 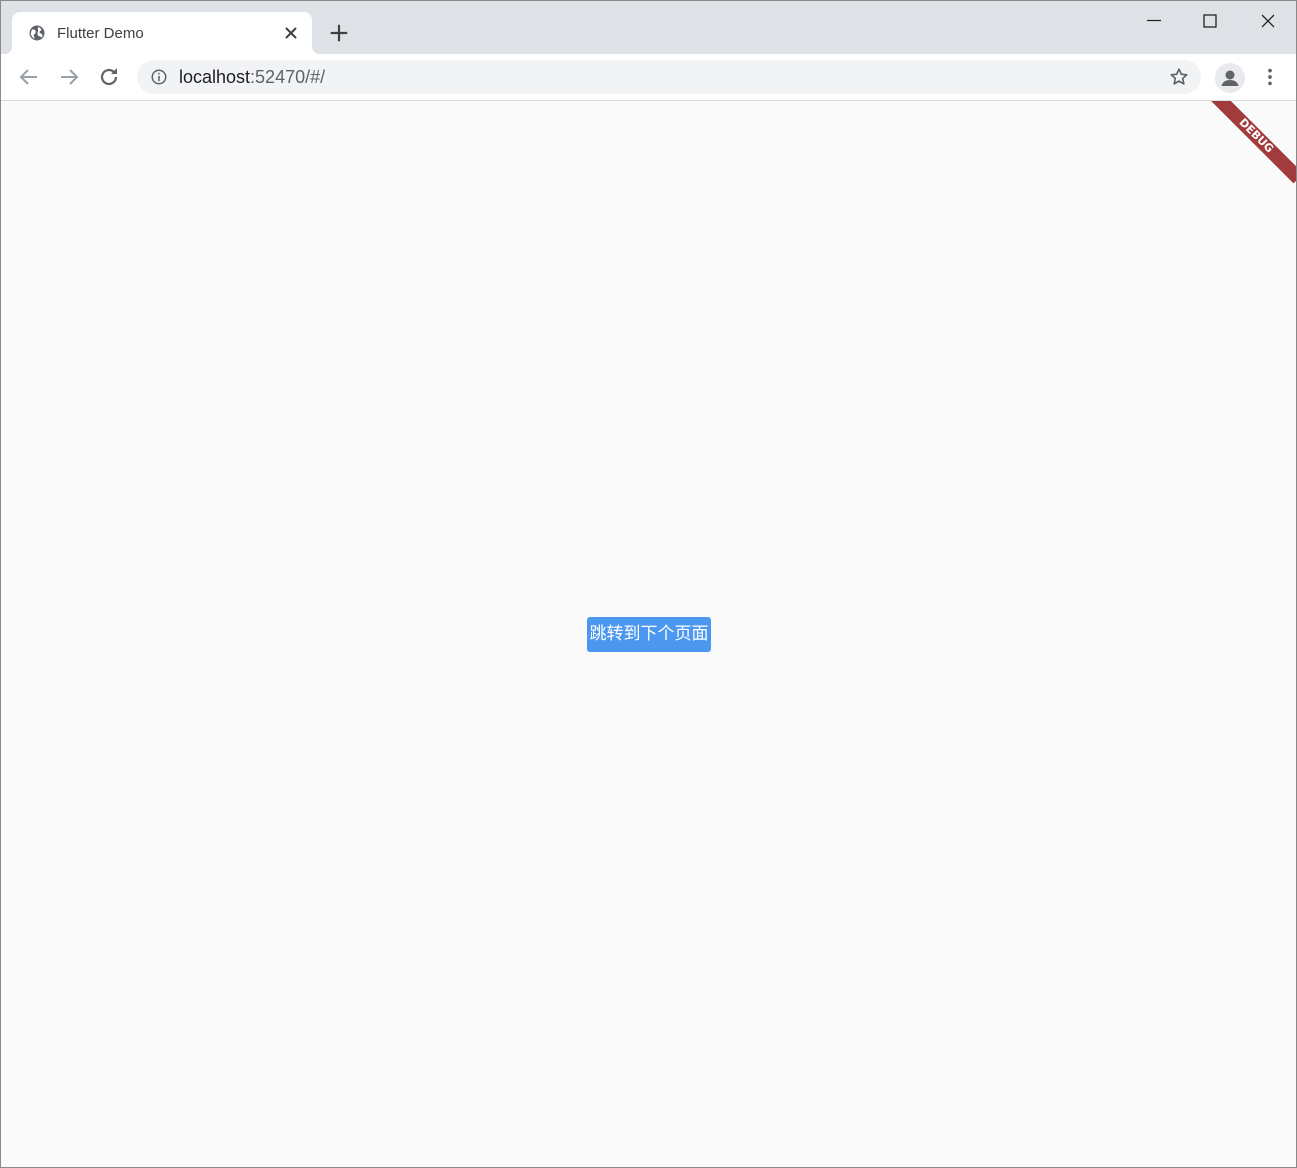 What do you see at coordinates (69, 77) in the screenshot?
I see `forward-arrow-icon` at bounding box center [69, 77].